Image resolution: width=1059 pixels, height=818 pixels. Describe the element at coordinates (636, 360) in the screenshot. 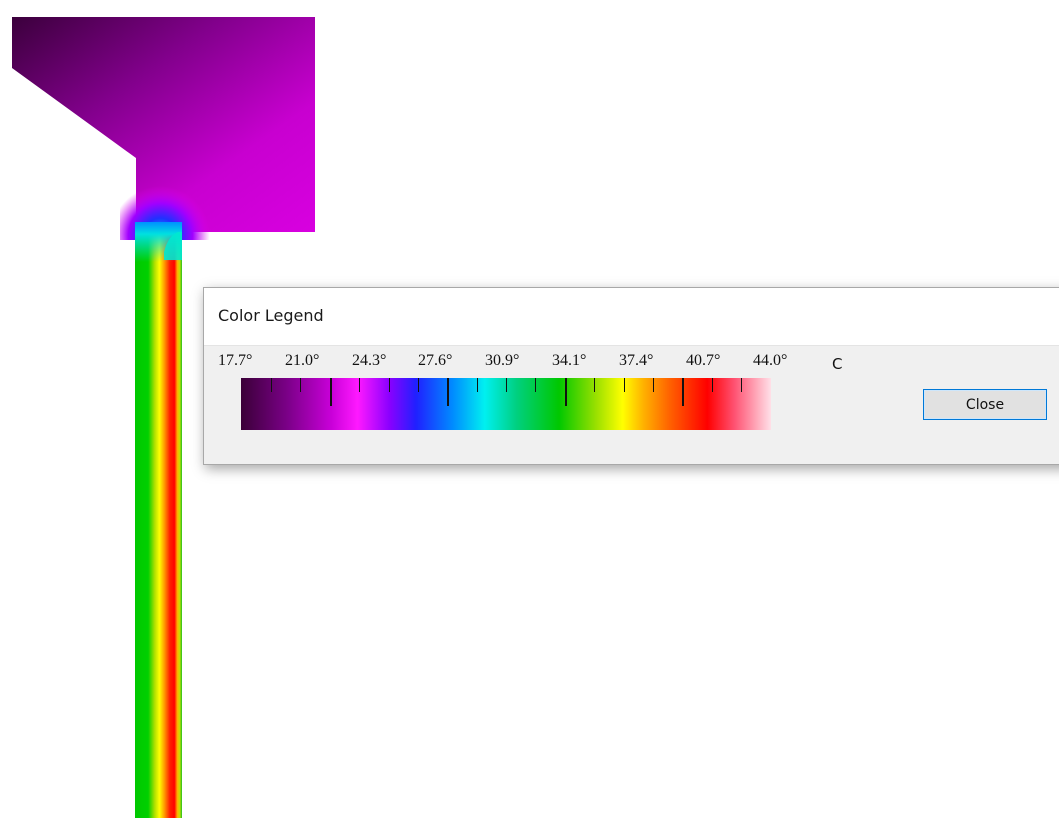

I see `legend-tick-label: 37.4°` at that location.